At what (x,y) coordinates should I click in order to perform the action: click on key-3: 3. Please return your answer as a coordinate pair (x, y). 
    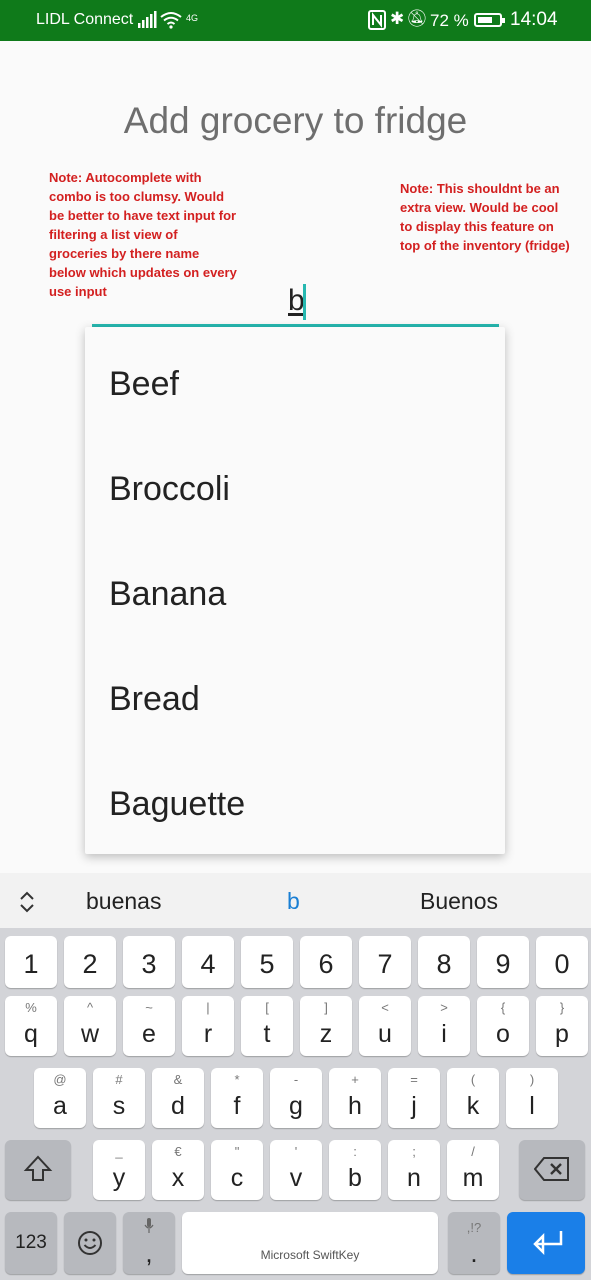
    Looking at the image, I should click on (149, 962).